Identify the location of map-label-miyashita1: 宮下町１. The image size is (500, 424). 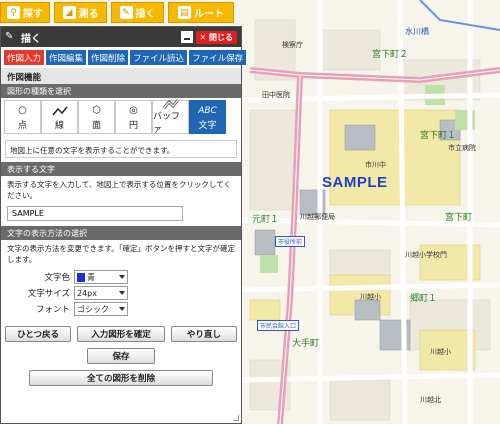
(438, 136).